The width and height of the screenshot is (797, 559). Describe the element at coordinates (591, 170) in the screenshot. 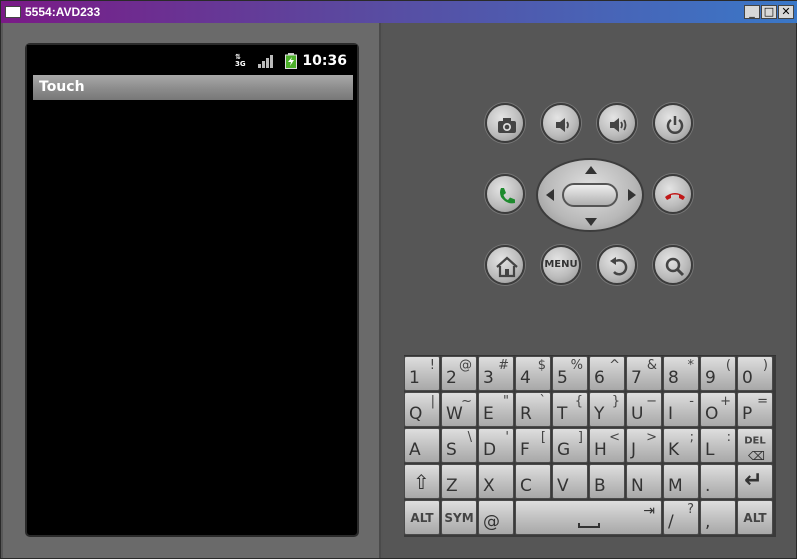

I see `dpad-up-icon` at that location.